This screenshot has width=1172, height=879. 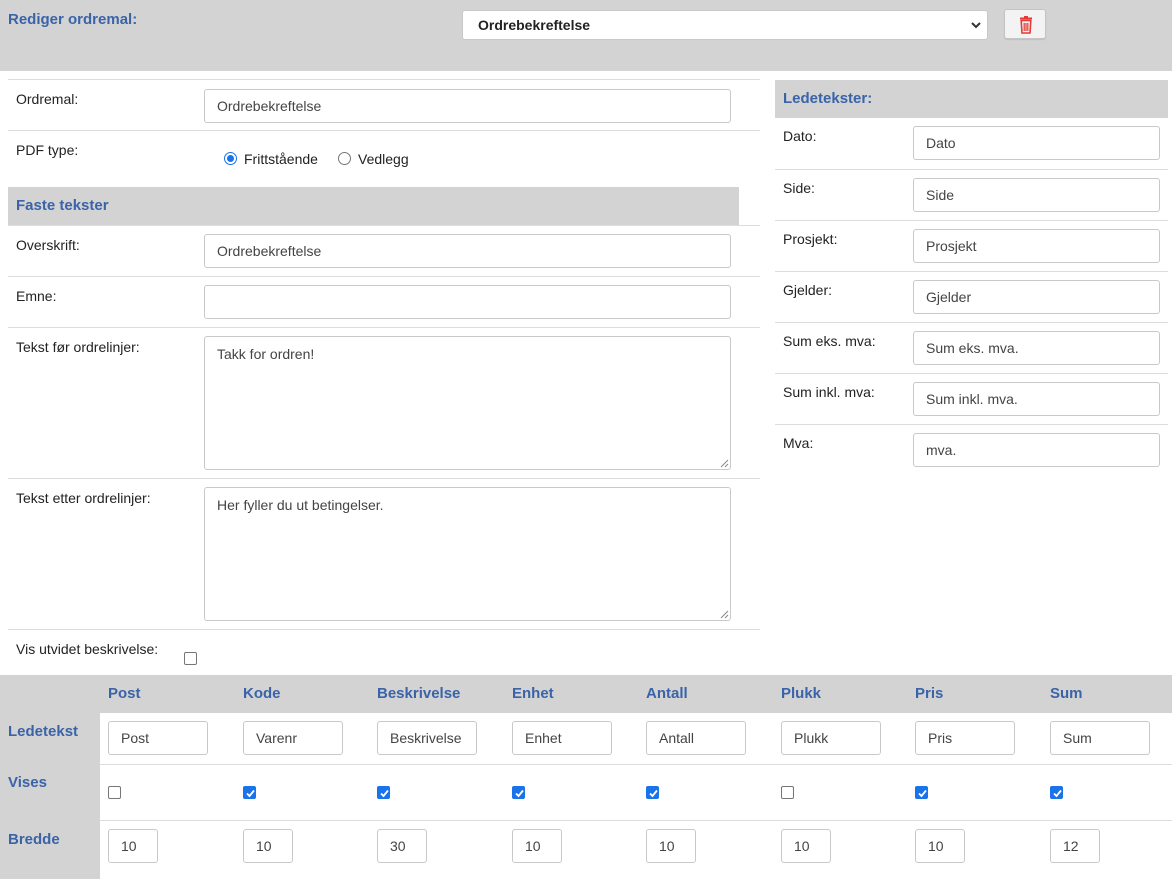 I want to click on template-select: Ordrebekreftelse, so click(x=725, y=25).